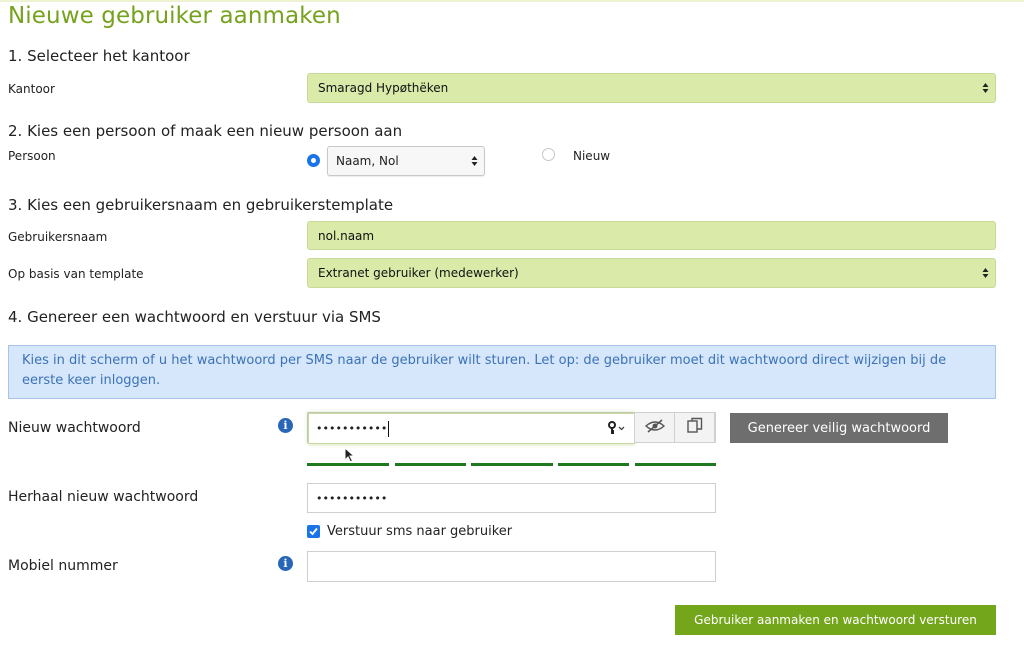  Describe the element at coordinates (418, 273) in the screenshot. I see `template-select-value: Extranet gebruiker (medewerker)` at that location.